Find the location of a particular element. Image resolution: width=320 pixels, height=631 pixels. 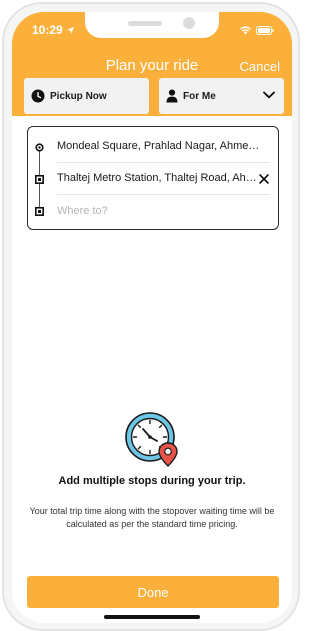

route-stop-destination is located at coordinates (153, 211).